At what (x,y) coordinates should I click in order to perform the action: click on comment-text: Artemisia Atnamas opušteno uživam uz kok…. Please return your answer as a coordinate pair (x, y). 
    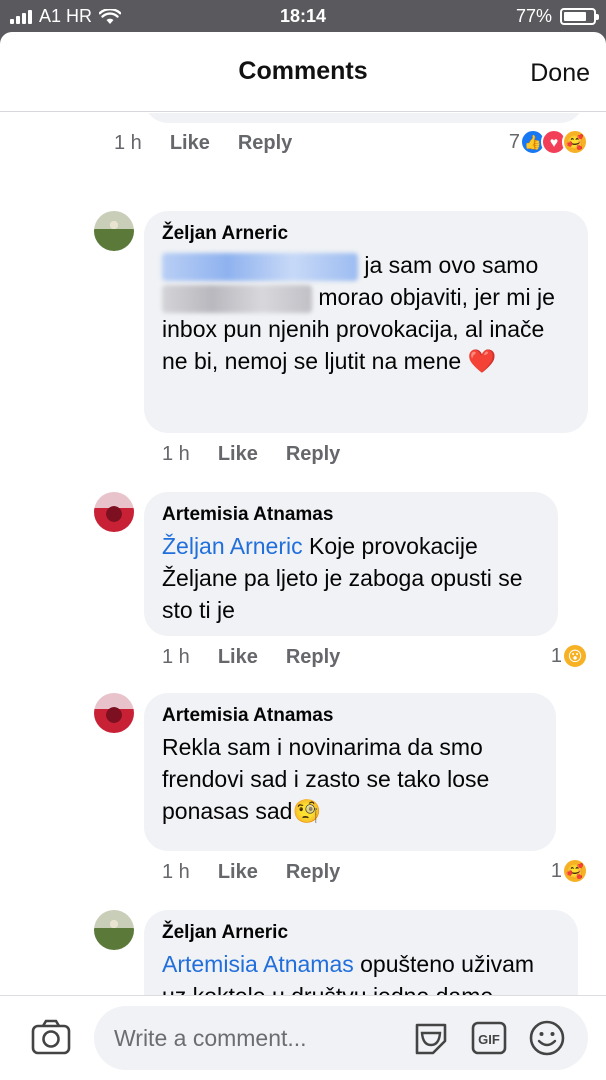
    Looking at the image, I should click on (361, 971).